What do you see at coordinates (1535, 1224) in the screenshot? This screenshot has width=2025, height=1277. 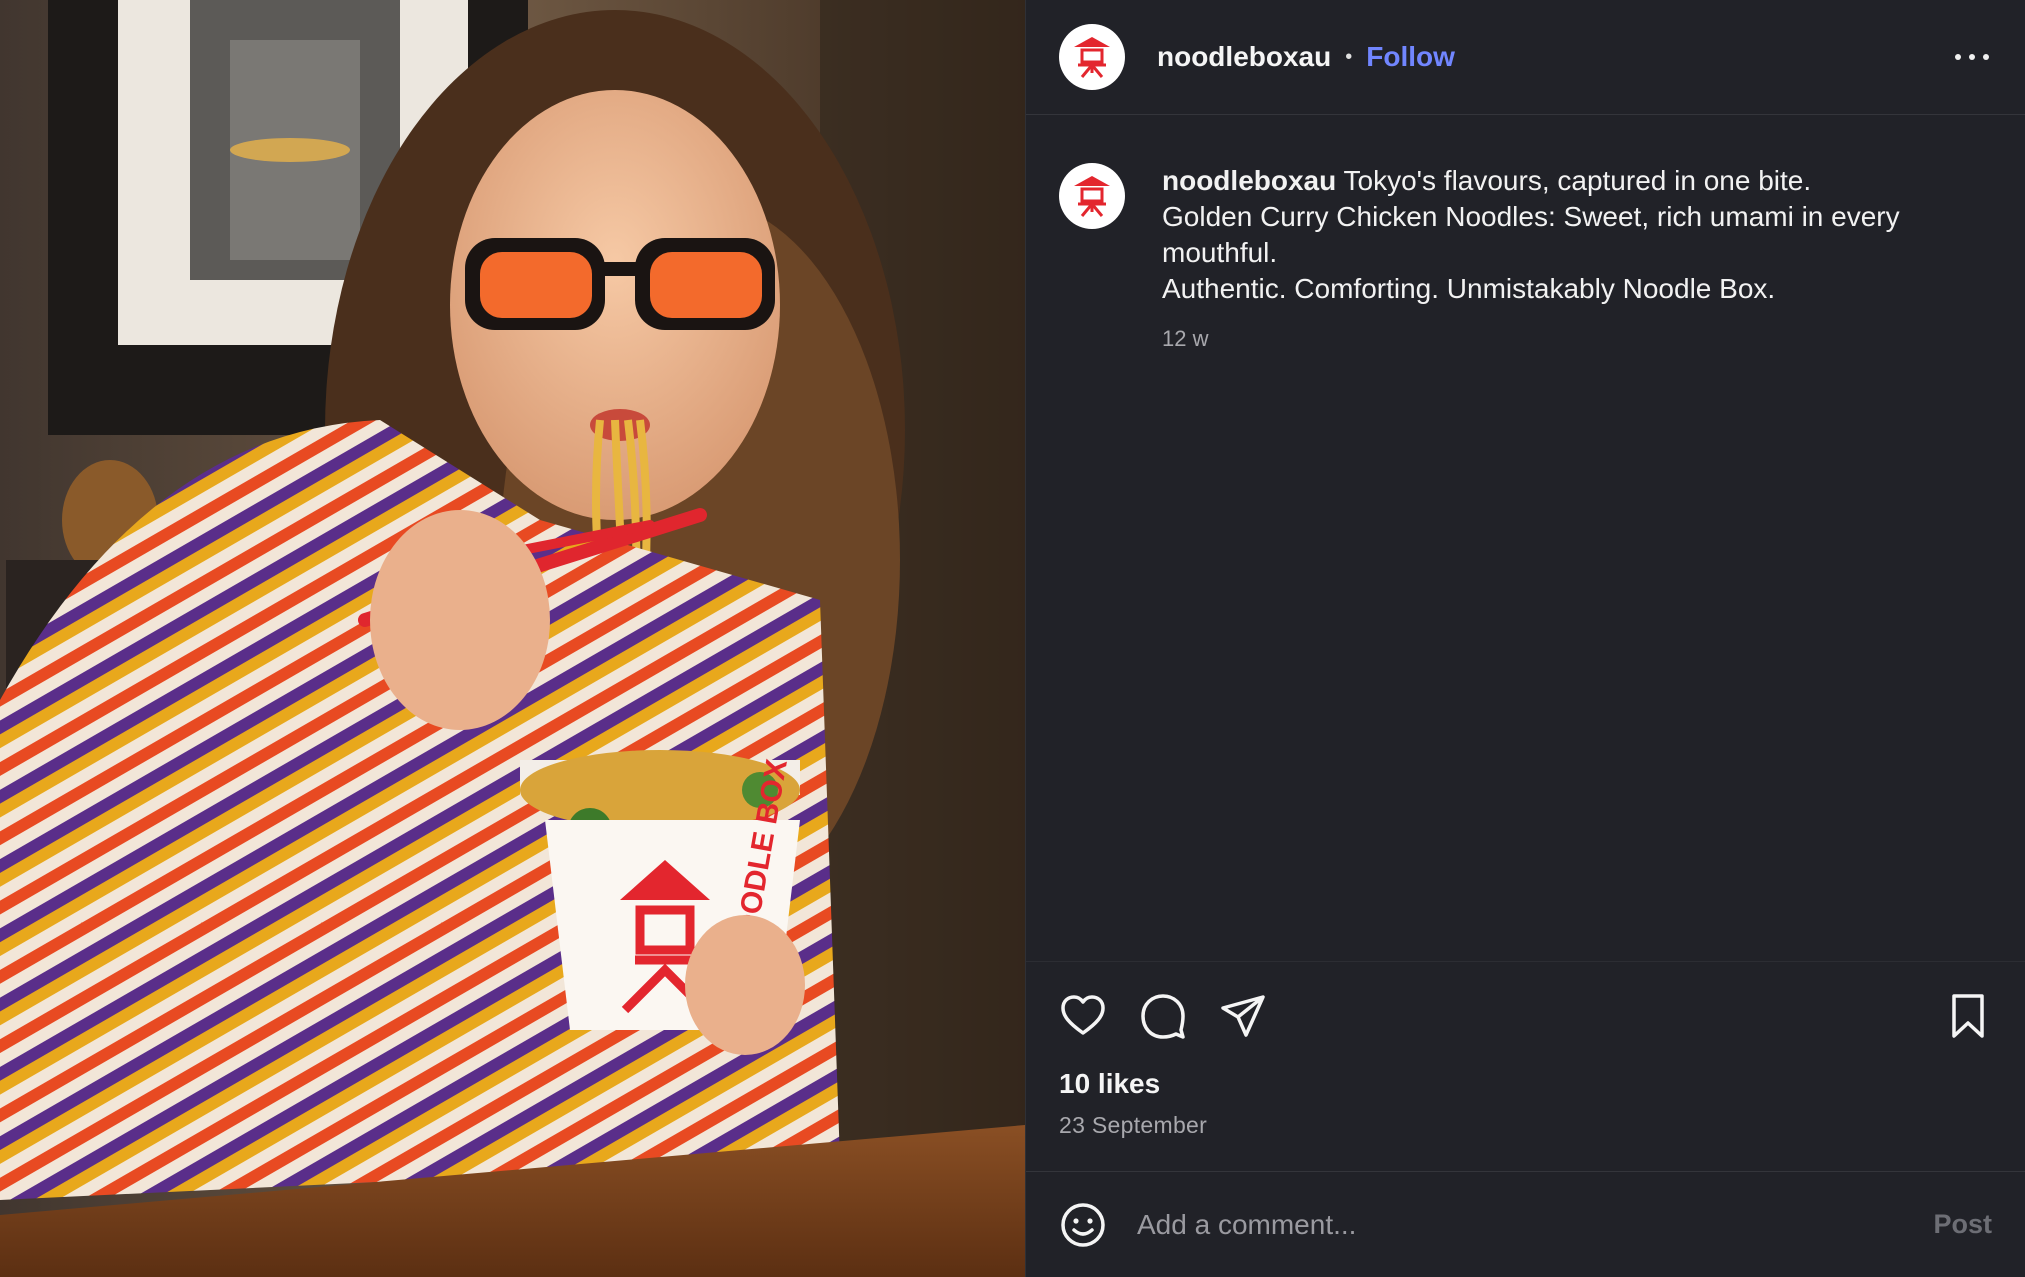 I see `comment-input` at bounding box center [1535, 1224].